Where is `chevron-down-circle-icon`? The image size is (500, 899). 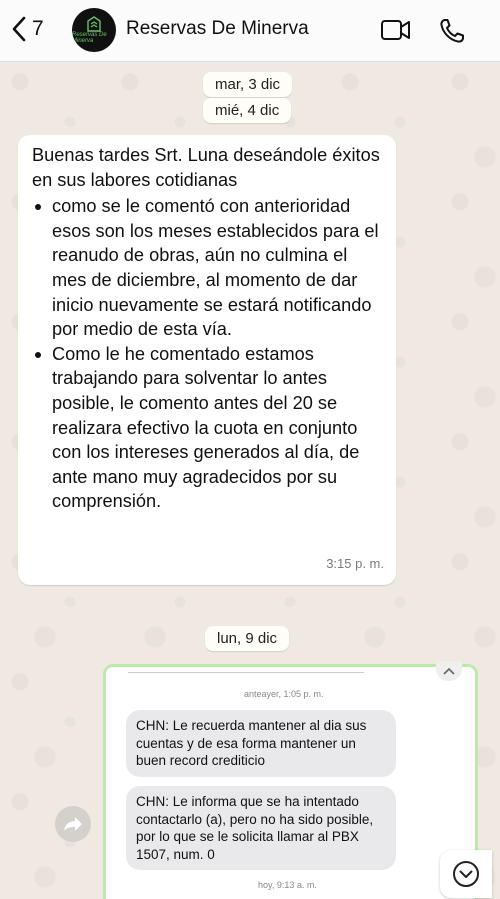
chevron-down-circle-icon is located at coordinates (466, 874).